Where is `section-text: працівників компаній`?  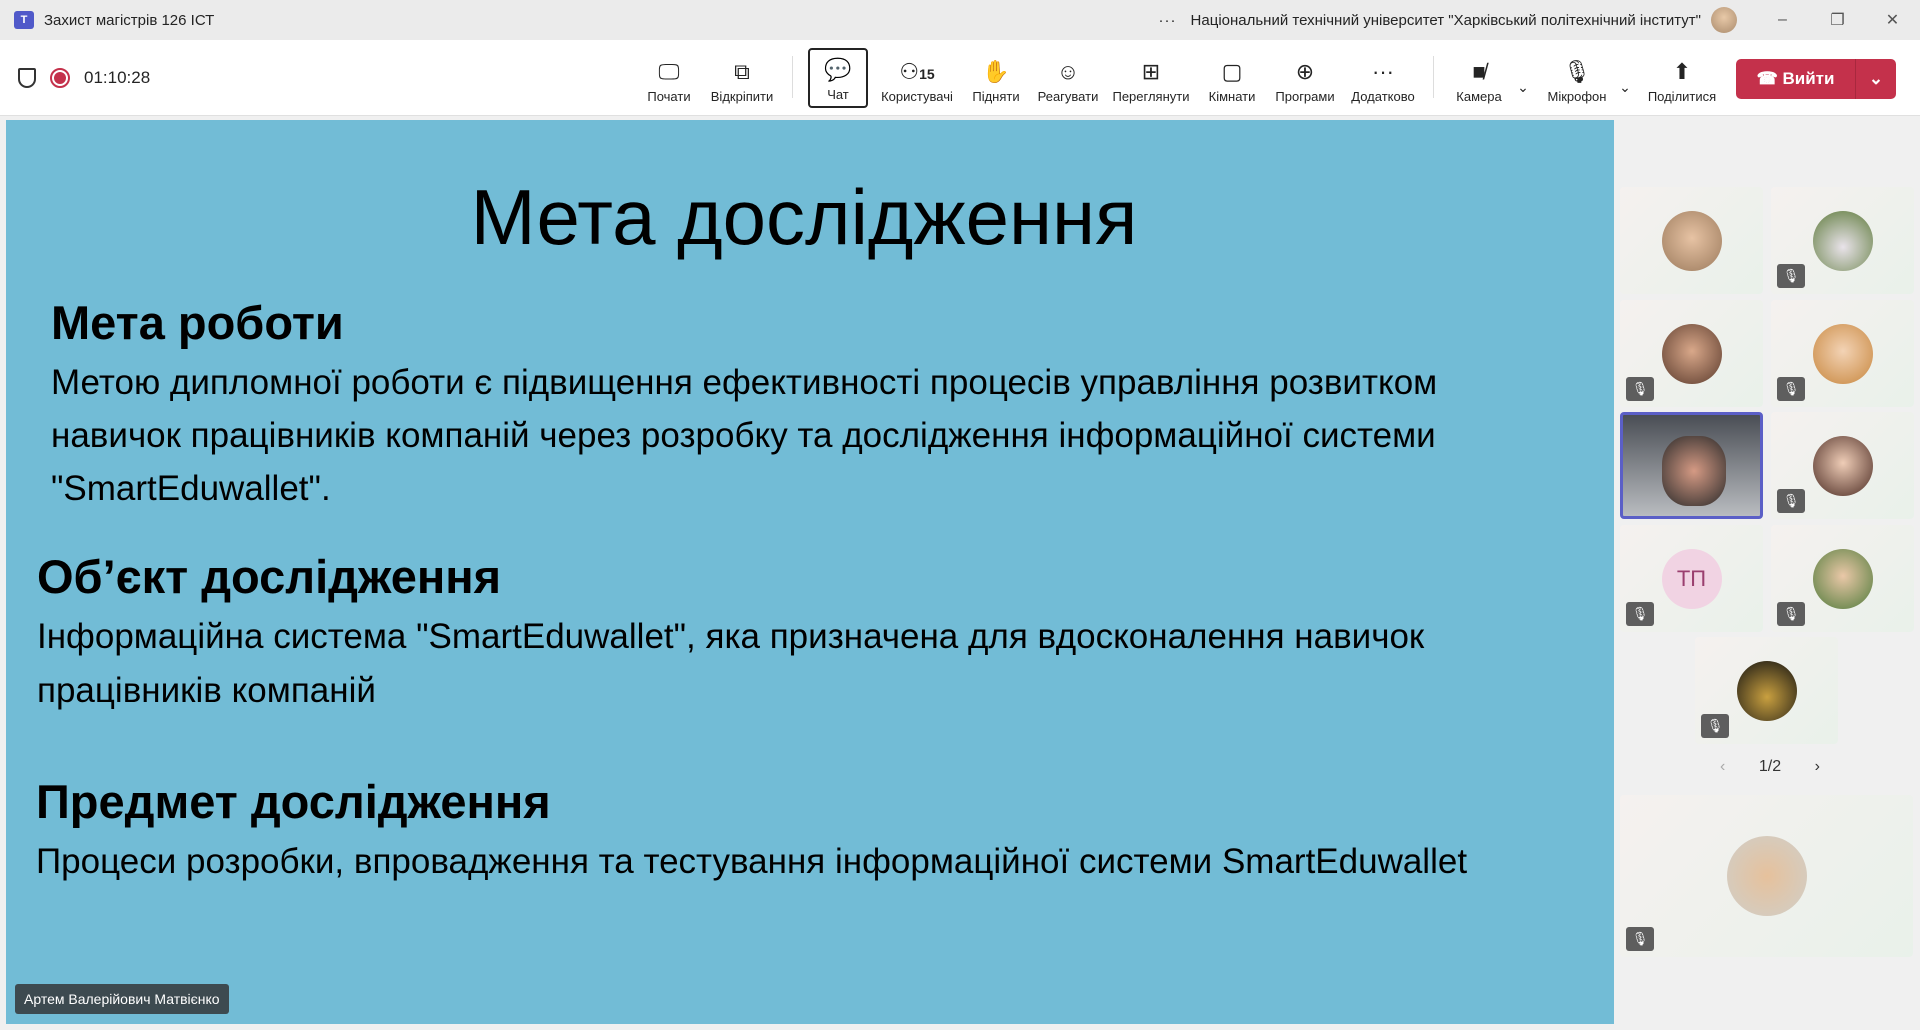
section-text: працівників компаній is located at coordinates (206, 690).